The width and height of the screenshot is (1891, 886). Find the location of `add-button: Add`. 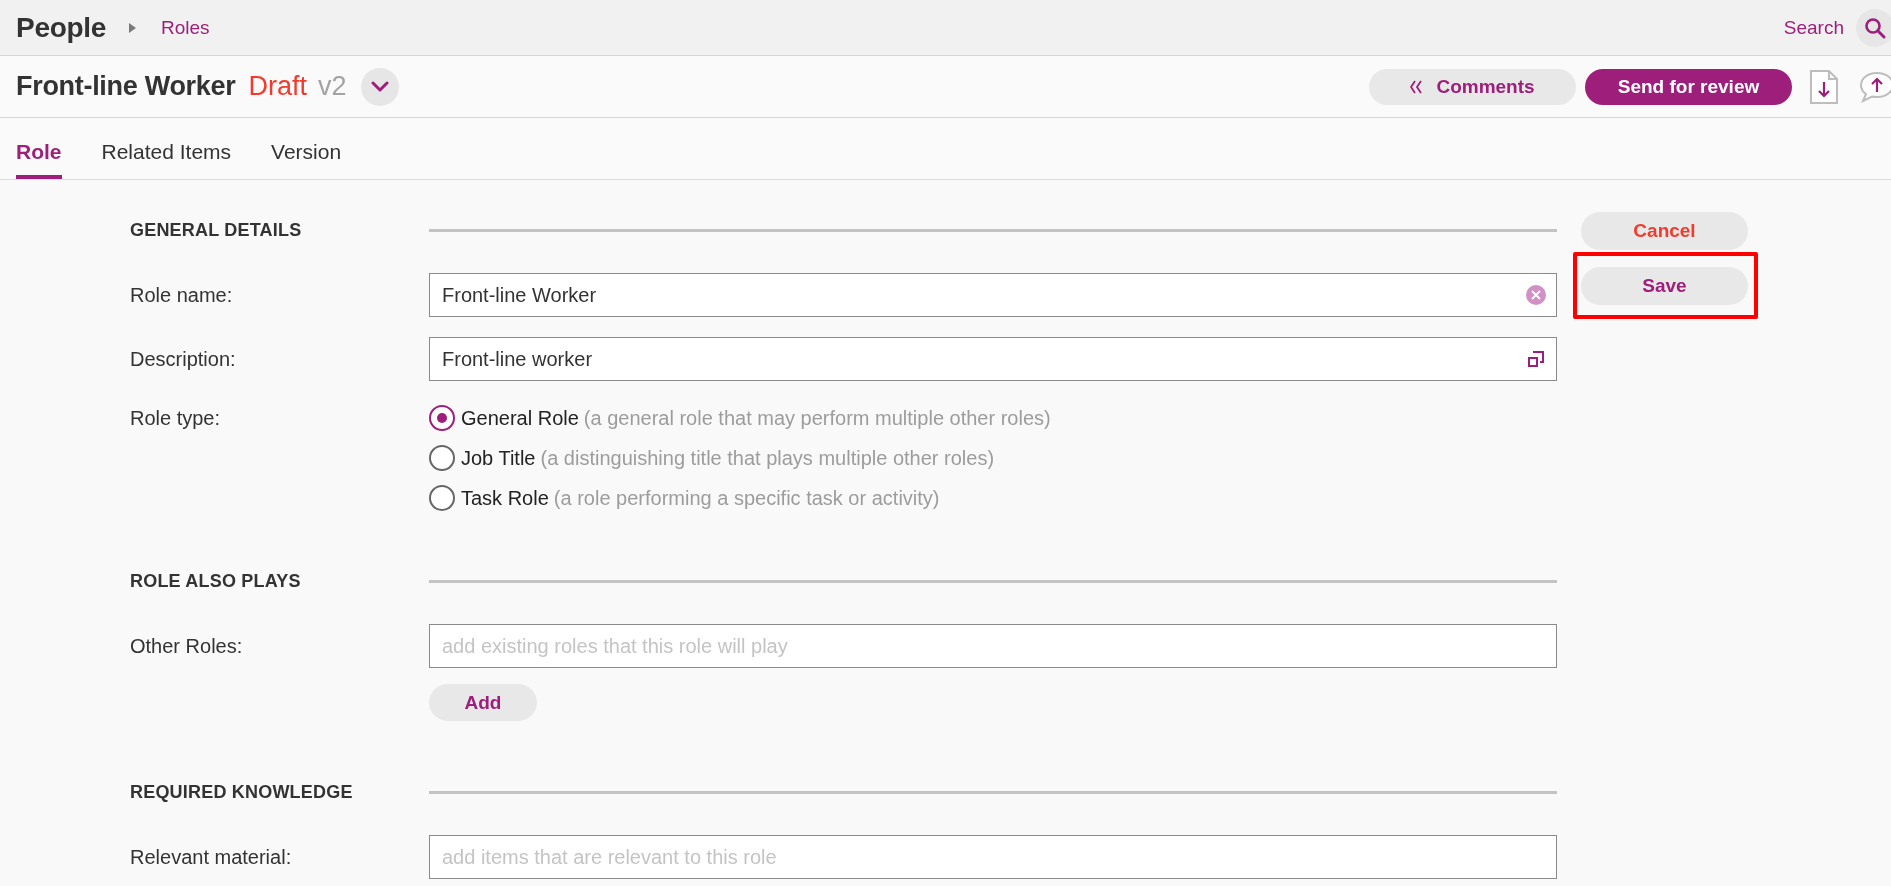

add-button: Add is located at coordinates (483, 702).